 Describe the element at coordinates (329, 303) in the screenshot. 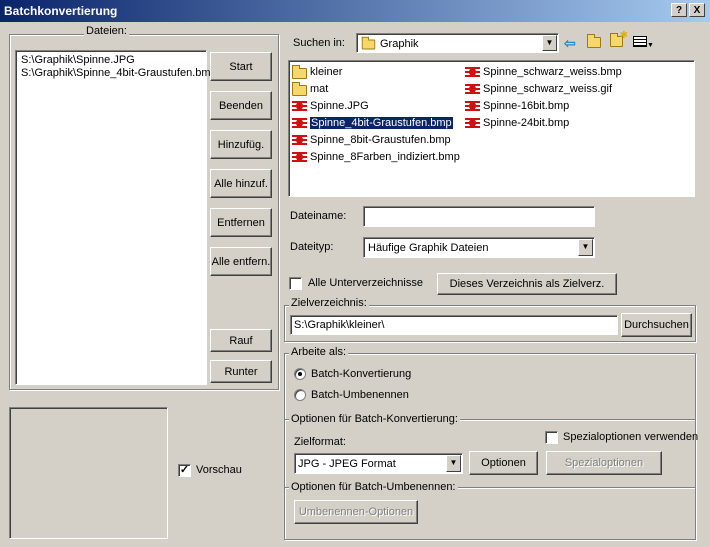

I see `target-dir-label: Zielverzeichnis:` at that location.